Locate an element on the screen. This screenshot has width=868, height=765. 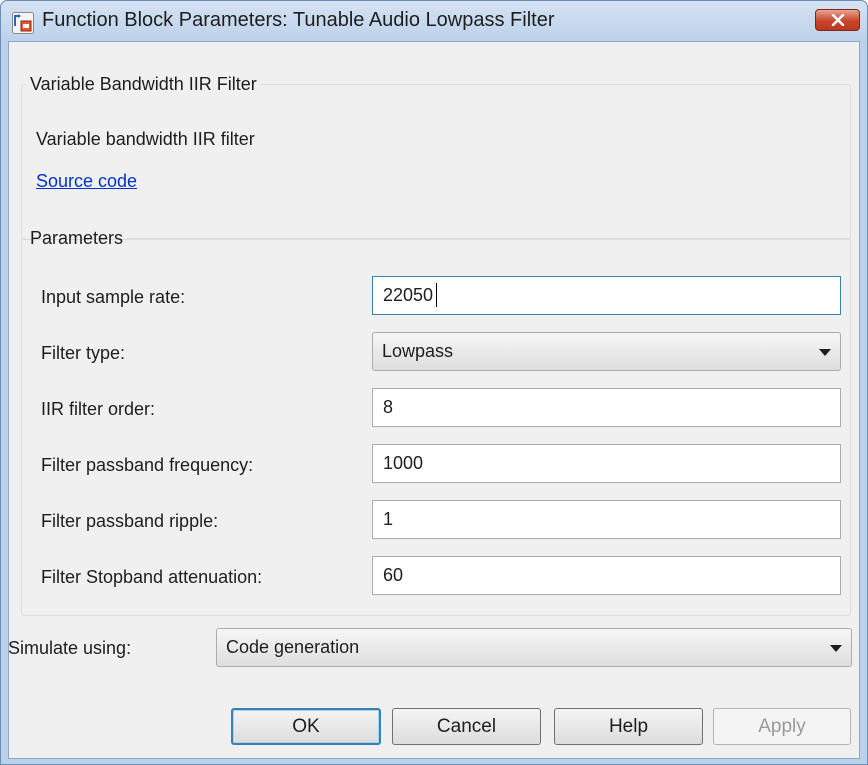
close-icon is located at coordinates (837, 20).